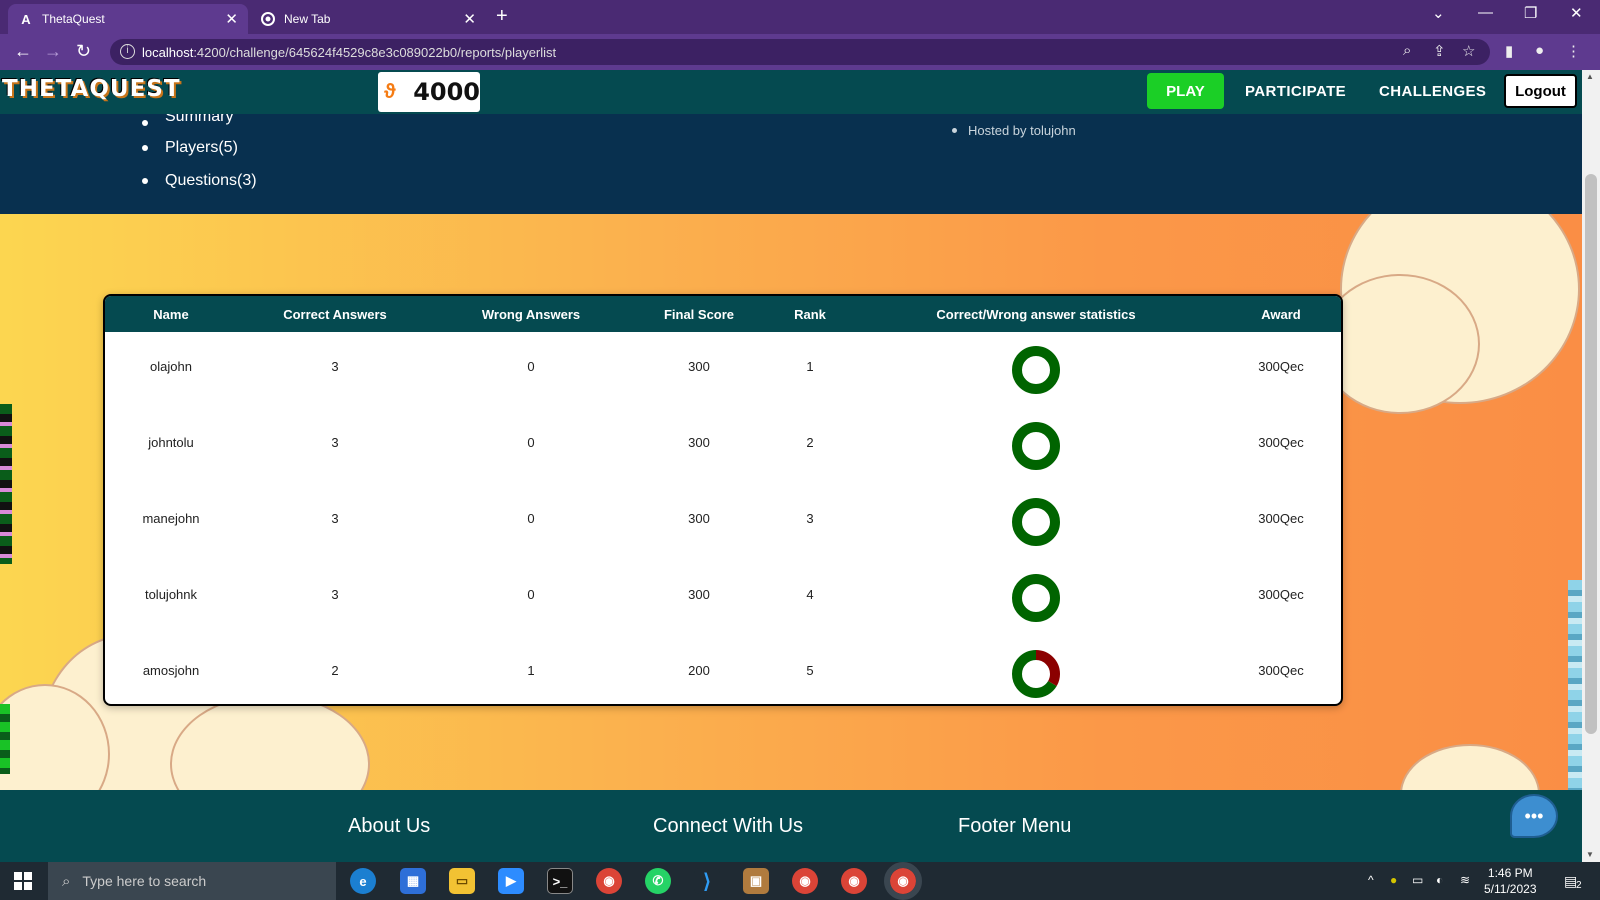 The height and width of the screenshot is (900, 1600). What do you see at coordinates (800, 17) in the screenshot?
I see `browser-tab-bar: A ThetaQuest ✕ New Tab ✕ + ⌄ — ❐ ✕` at bounding box center [800, 17].